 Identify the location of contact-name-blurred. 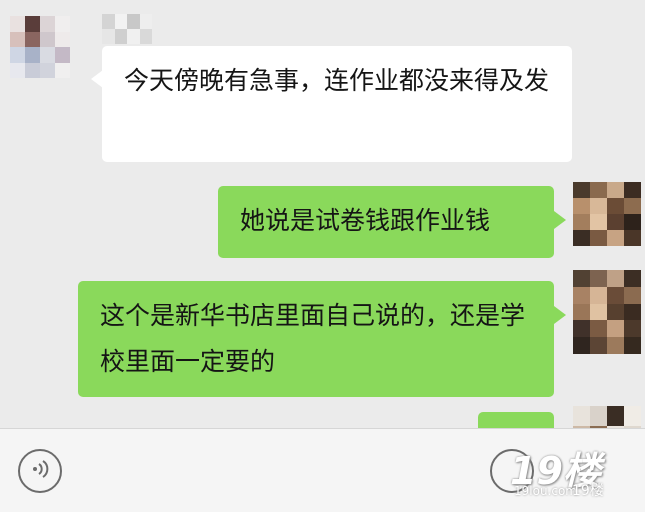
(127, 29).